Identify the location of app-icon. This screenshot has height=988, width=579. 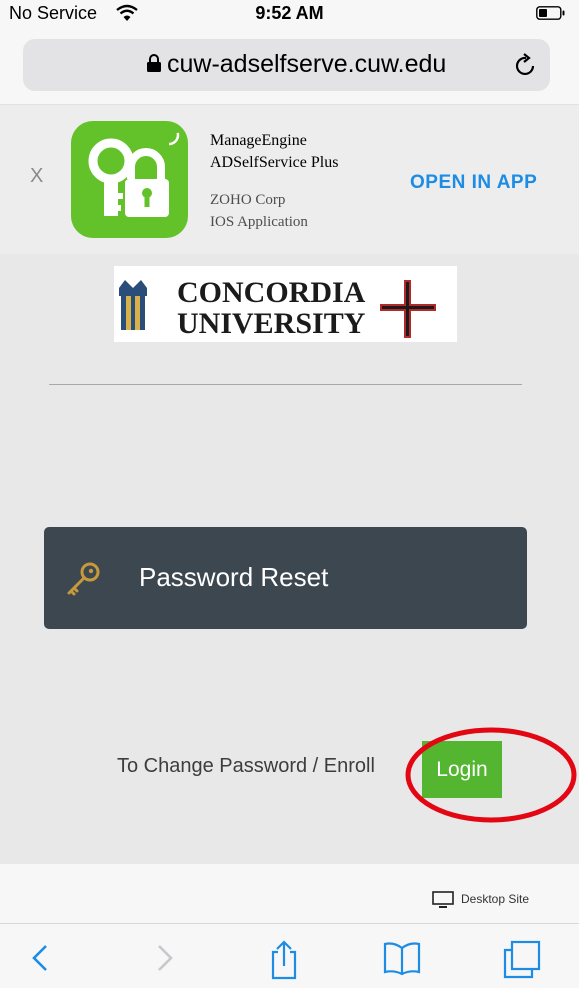
(129, 179).